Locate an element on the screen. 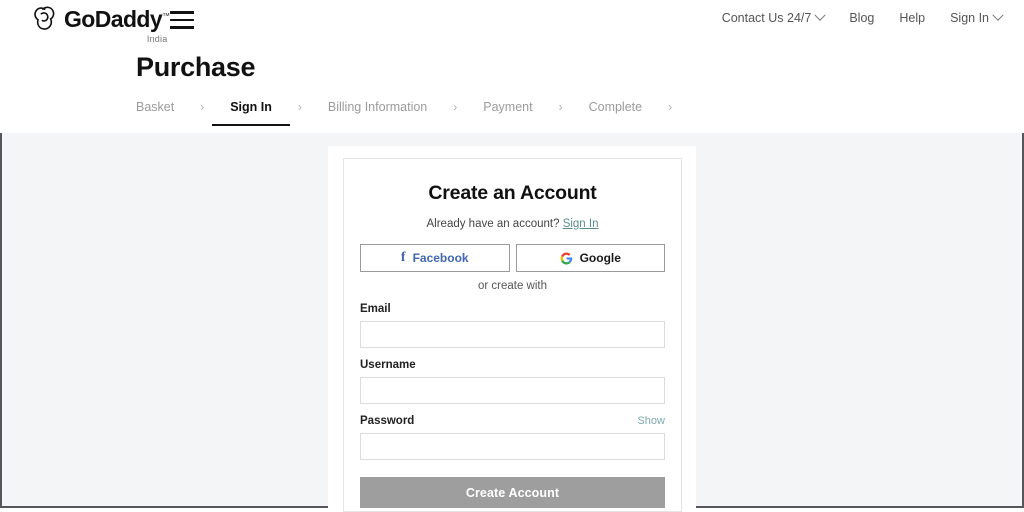 The image size is (1024, 512). step-complete: Complete is located at coordinates (616, 113).